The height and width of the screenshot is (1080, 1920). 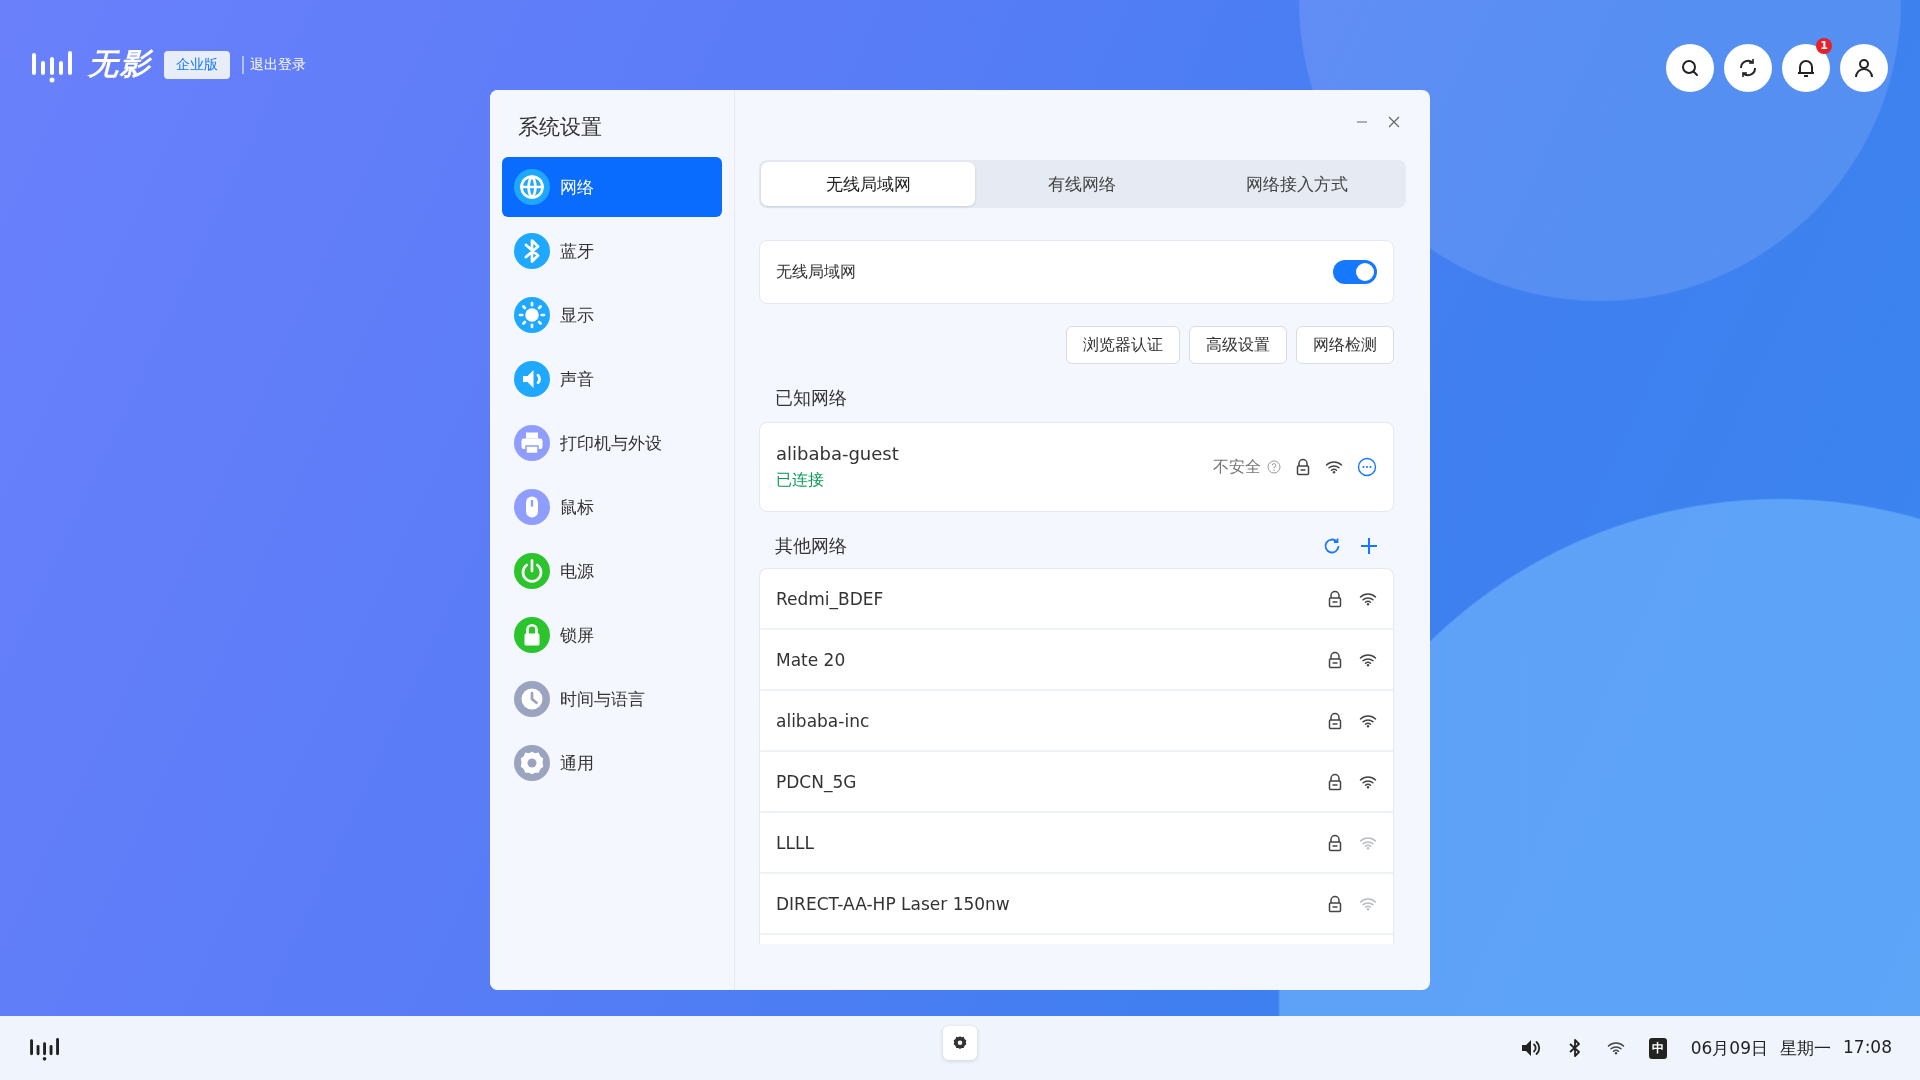 What do you see at coordinates (1076, 843) in the screenshot?
I see `network-row: LLLL` at bounding box center [1076, 843].